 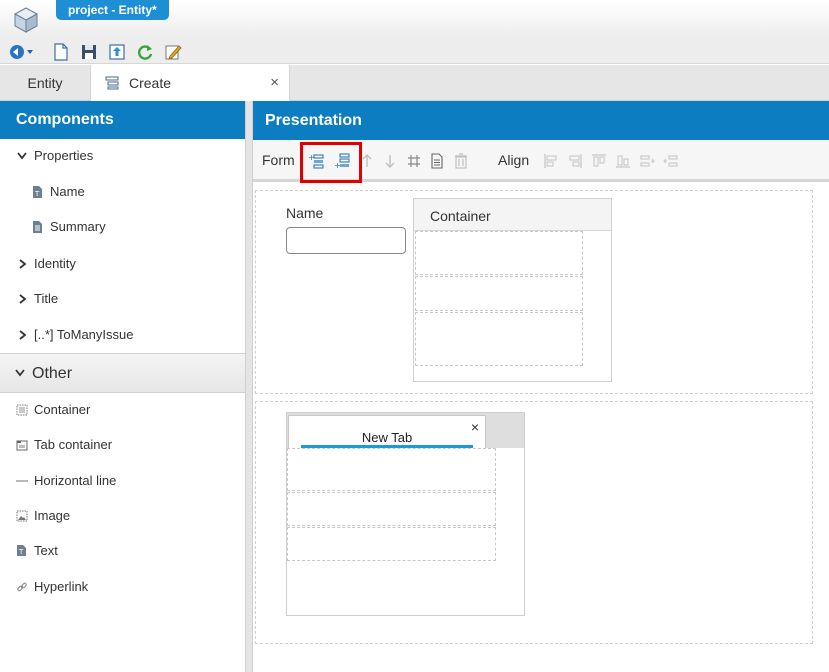 I want to click on tab-entity: Entity, so click(x=45, y=83).